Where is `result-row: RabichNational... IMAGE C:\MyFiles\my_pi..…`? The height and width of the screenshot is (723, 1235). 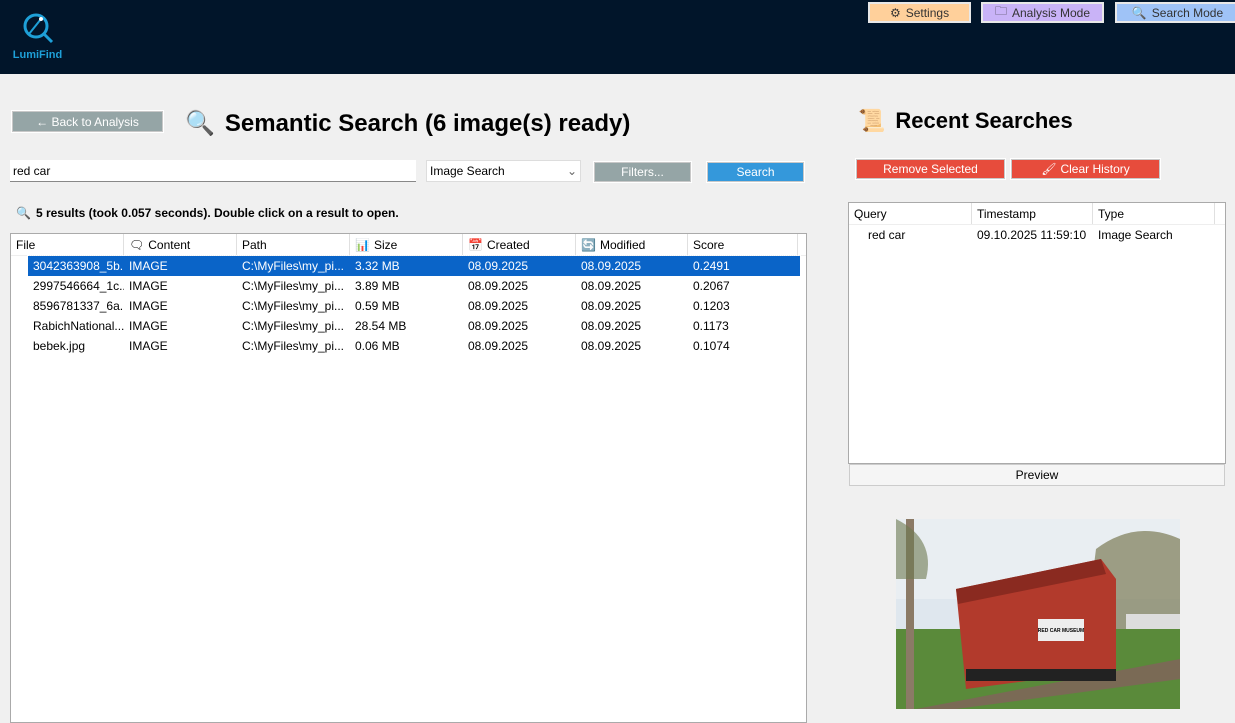
result-row: RabichNational... IMAGE C:\MyFiles\my_pi..… is located at coordinates (417, 326).